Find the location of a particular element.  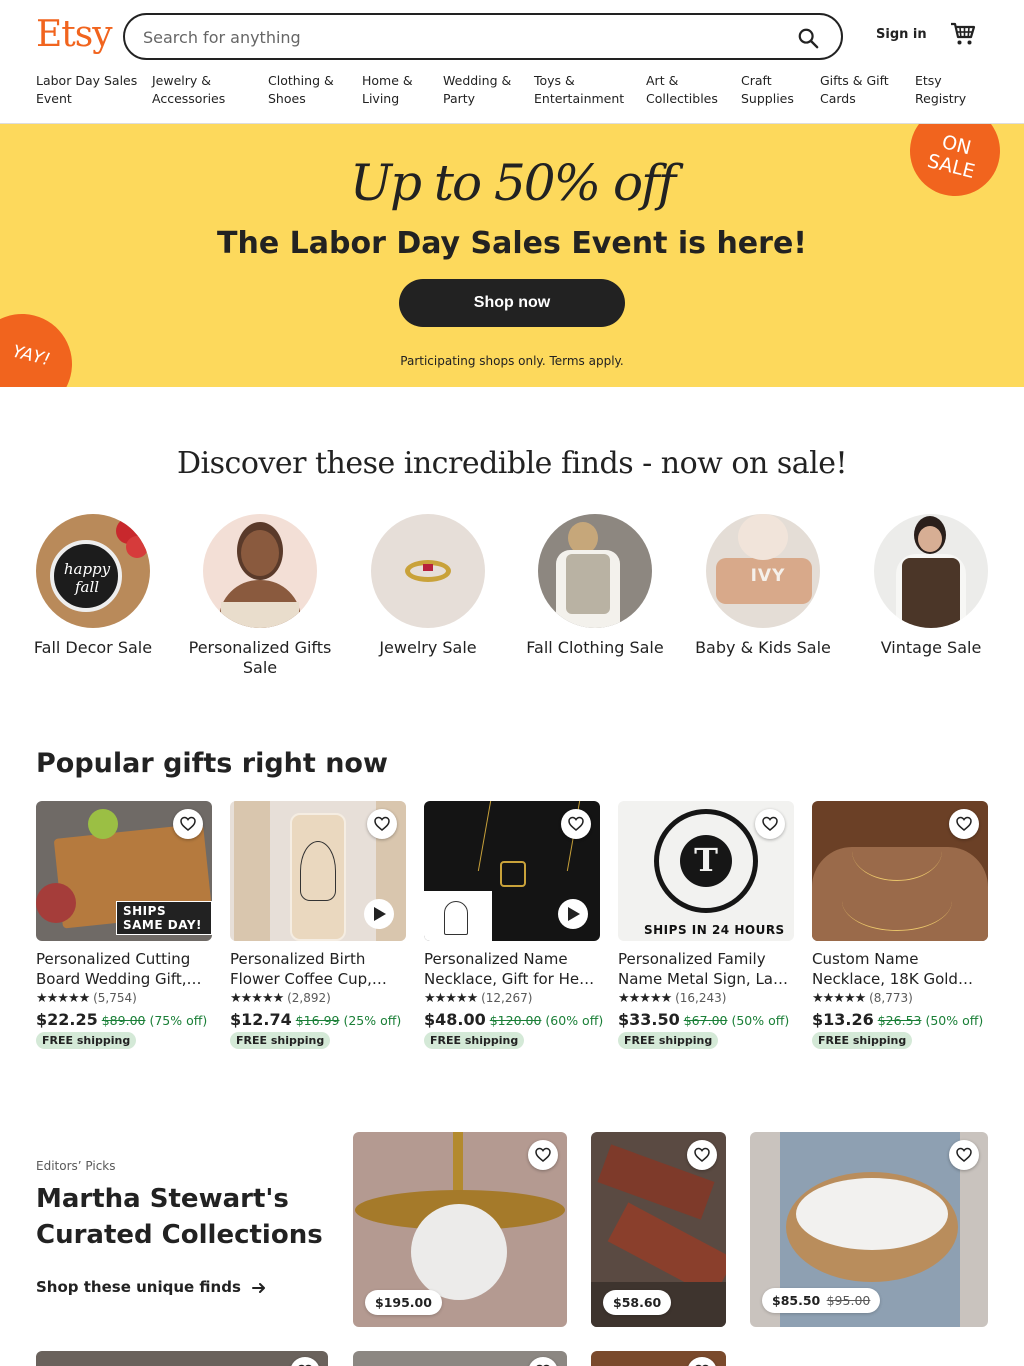

search-icon is located at coordinates (808, 38).